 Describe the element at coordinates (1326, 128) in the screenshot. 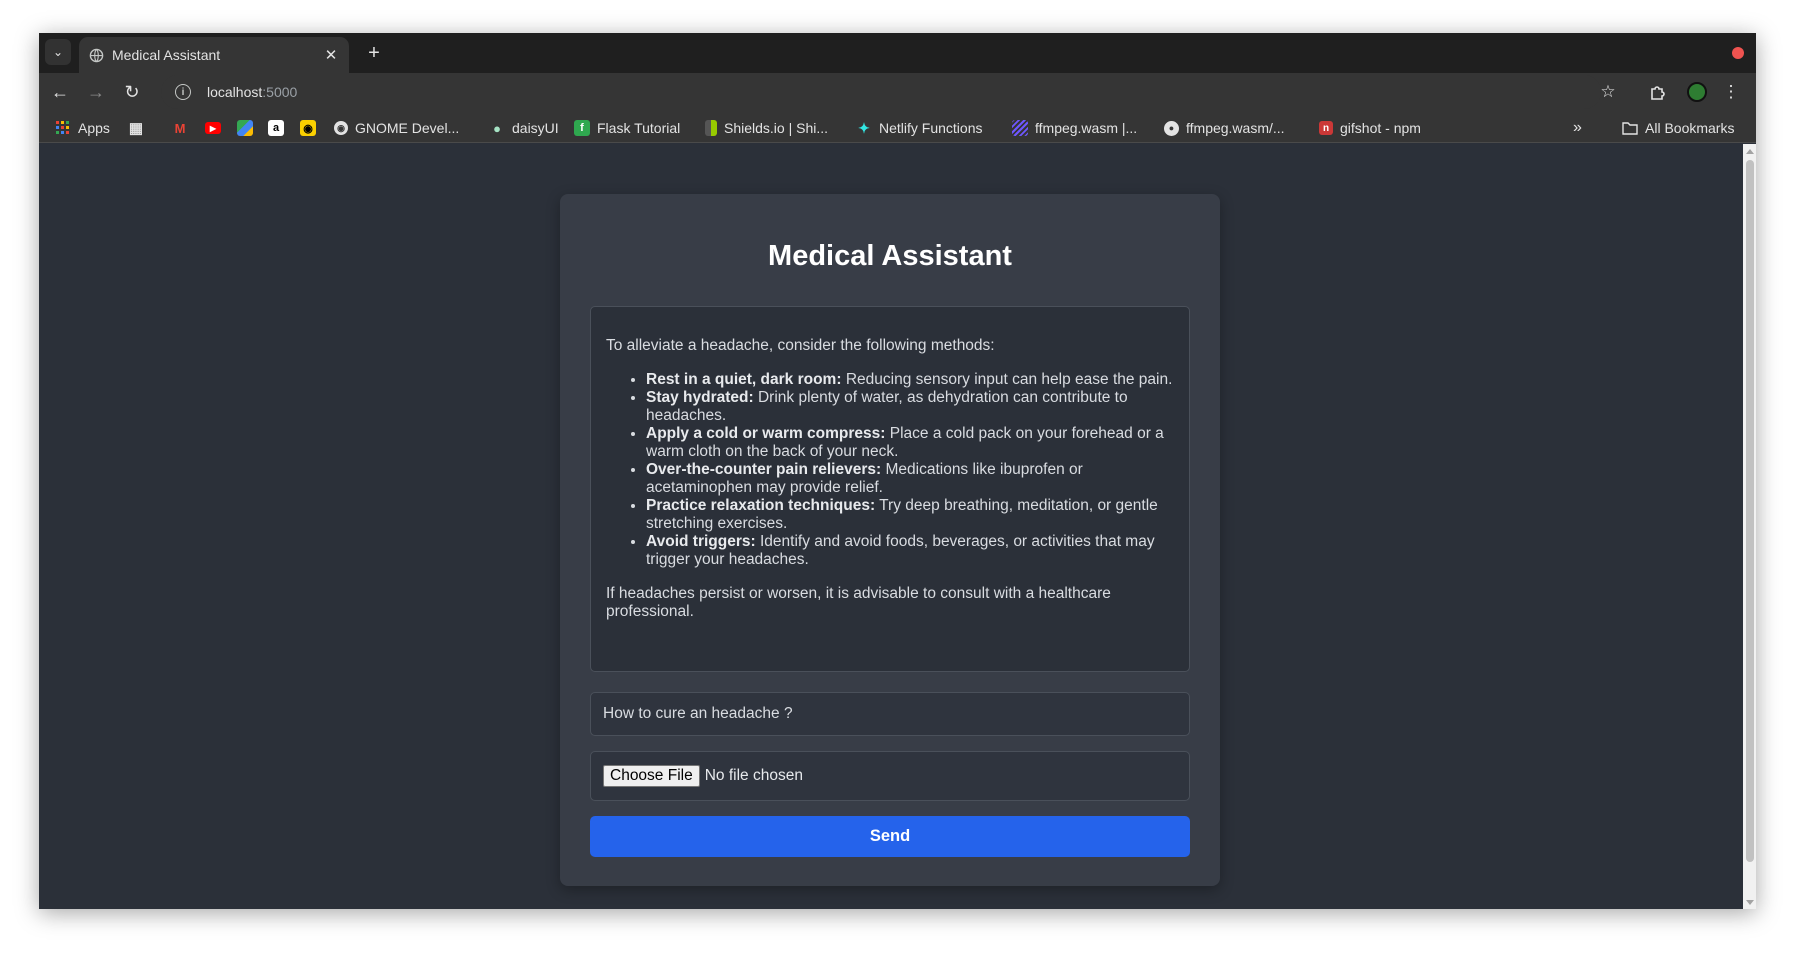

I see `npm-icon: n` at that location.